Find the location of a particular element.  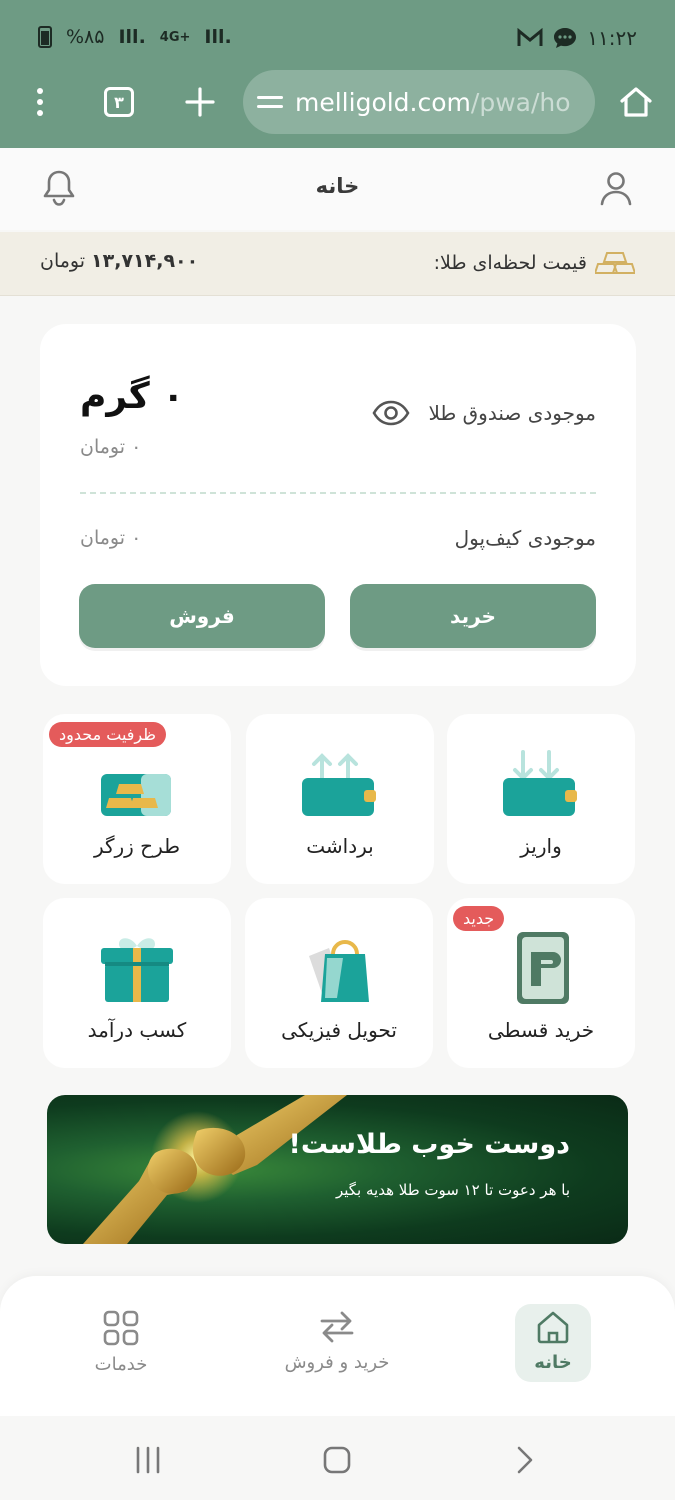

tile-label: خرید قسطی is located at coordinates (541, 1030).